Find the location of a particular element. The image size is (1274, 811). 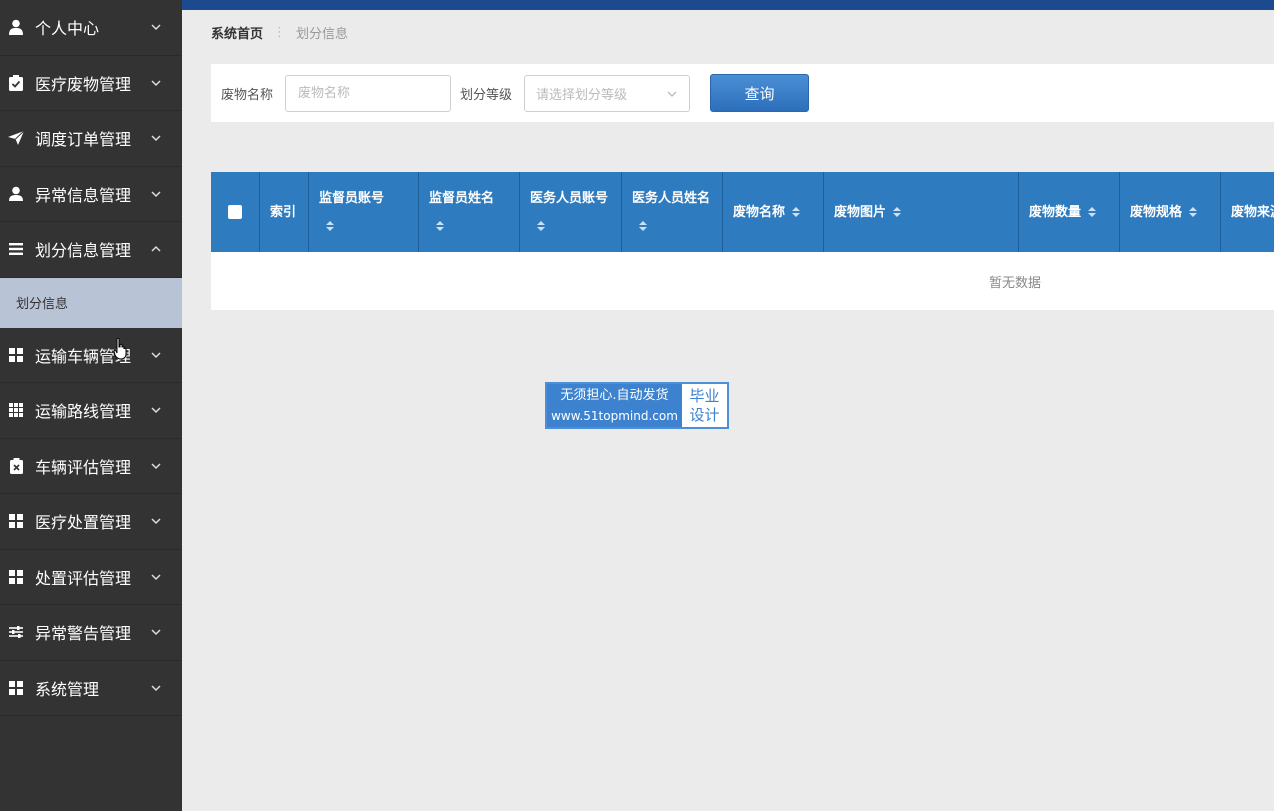

select-all-checkbox is located at coordinates (235, 212).